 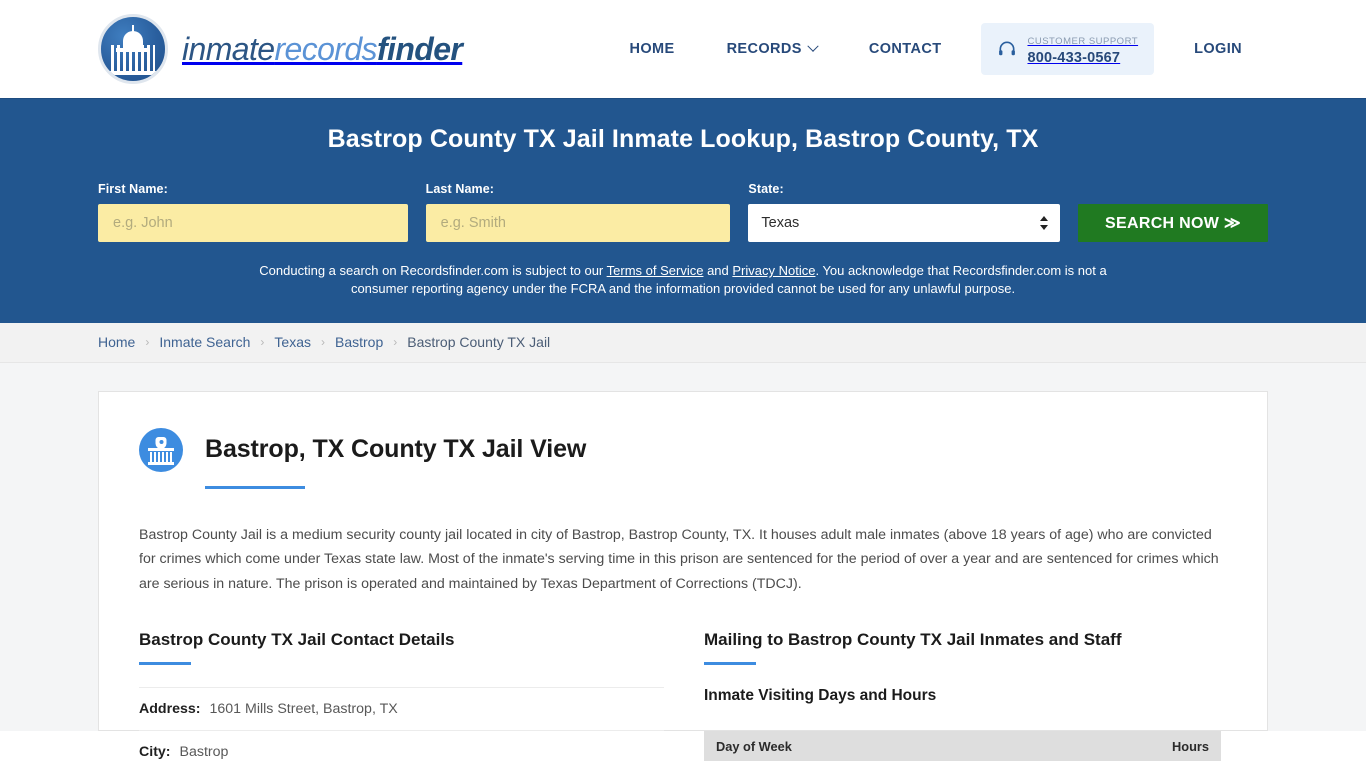 What do you see at coordinates (133, 189) in the screenshot?
I see `first-name-label: First Name:` at bounding box center [133, 189].